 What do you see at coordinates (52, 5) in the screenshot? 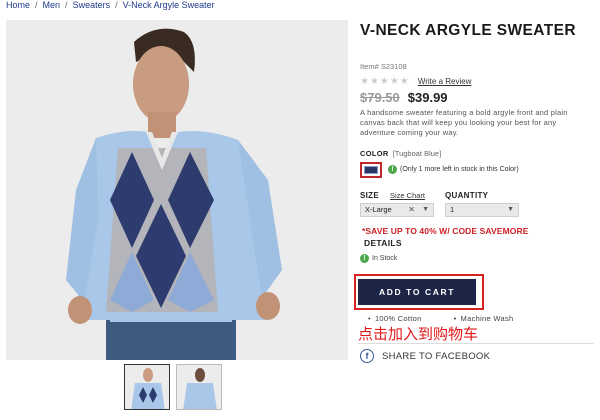
I see `breadcrumb-men: Men` at bounding box center [52, 5].